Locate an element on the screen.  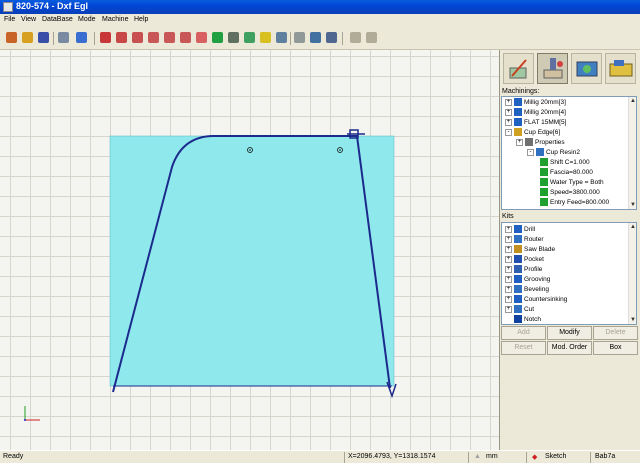
tree-item: - Cup Resin2 is located at coordinates (553, 153).